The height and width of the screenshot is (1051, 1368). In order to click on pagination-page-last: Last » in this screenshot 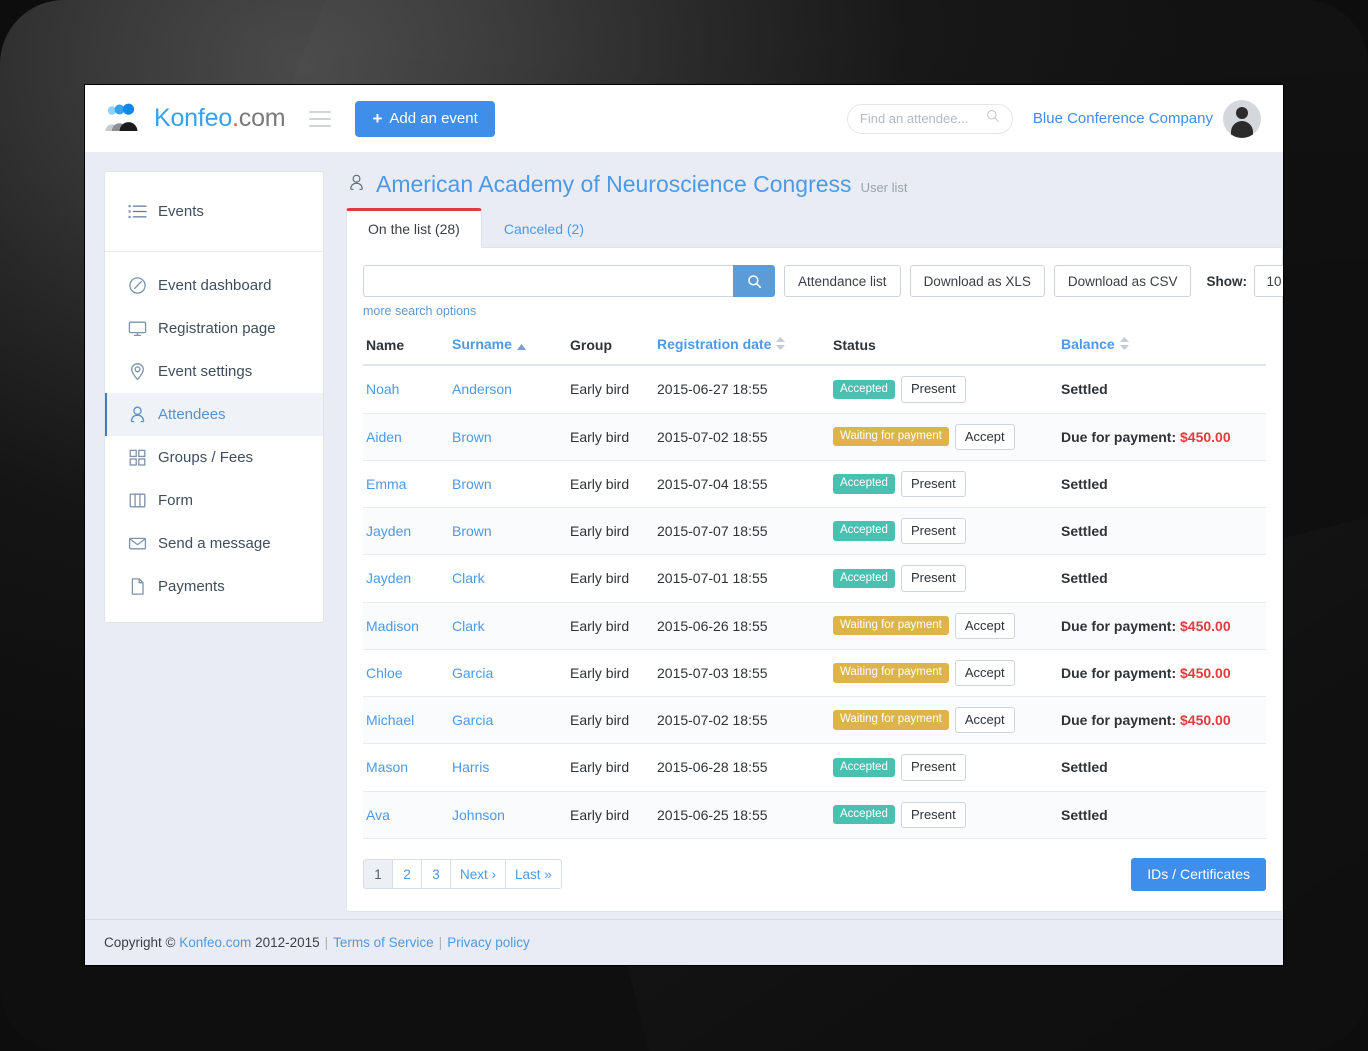, I will do `click(533, 874)`.